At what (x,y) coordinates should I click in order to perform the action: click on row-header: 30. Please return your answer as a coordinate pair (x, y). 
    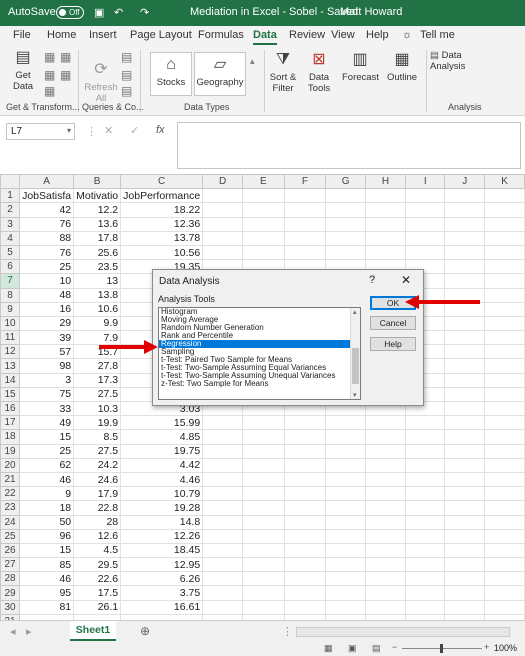
    Looking at the image, I should click on (10, 607).